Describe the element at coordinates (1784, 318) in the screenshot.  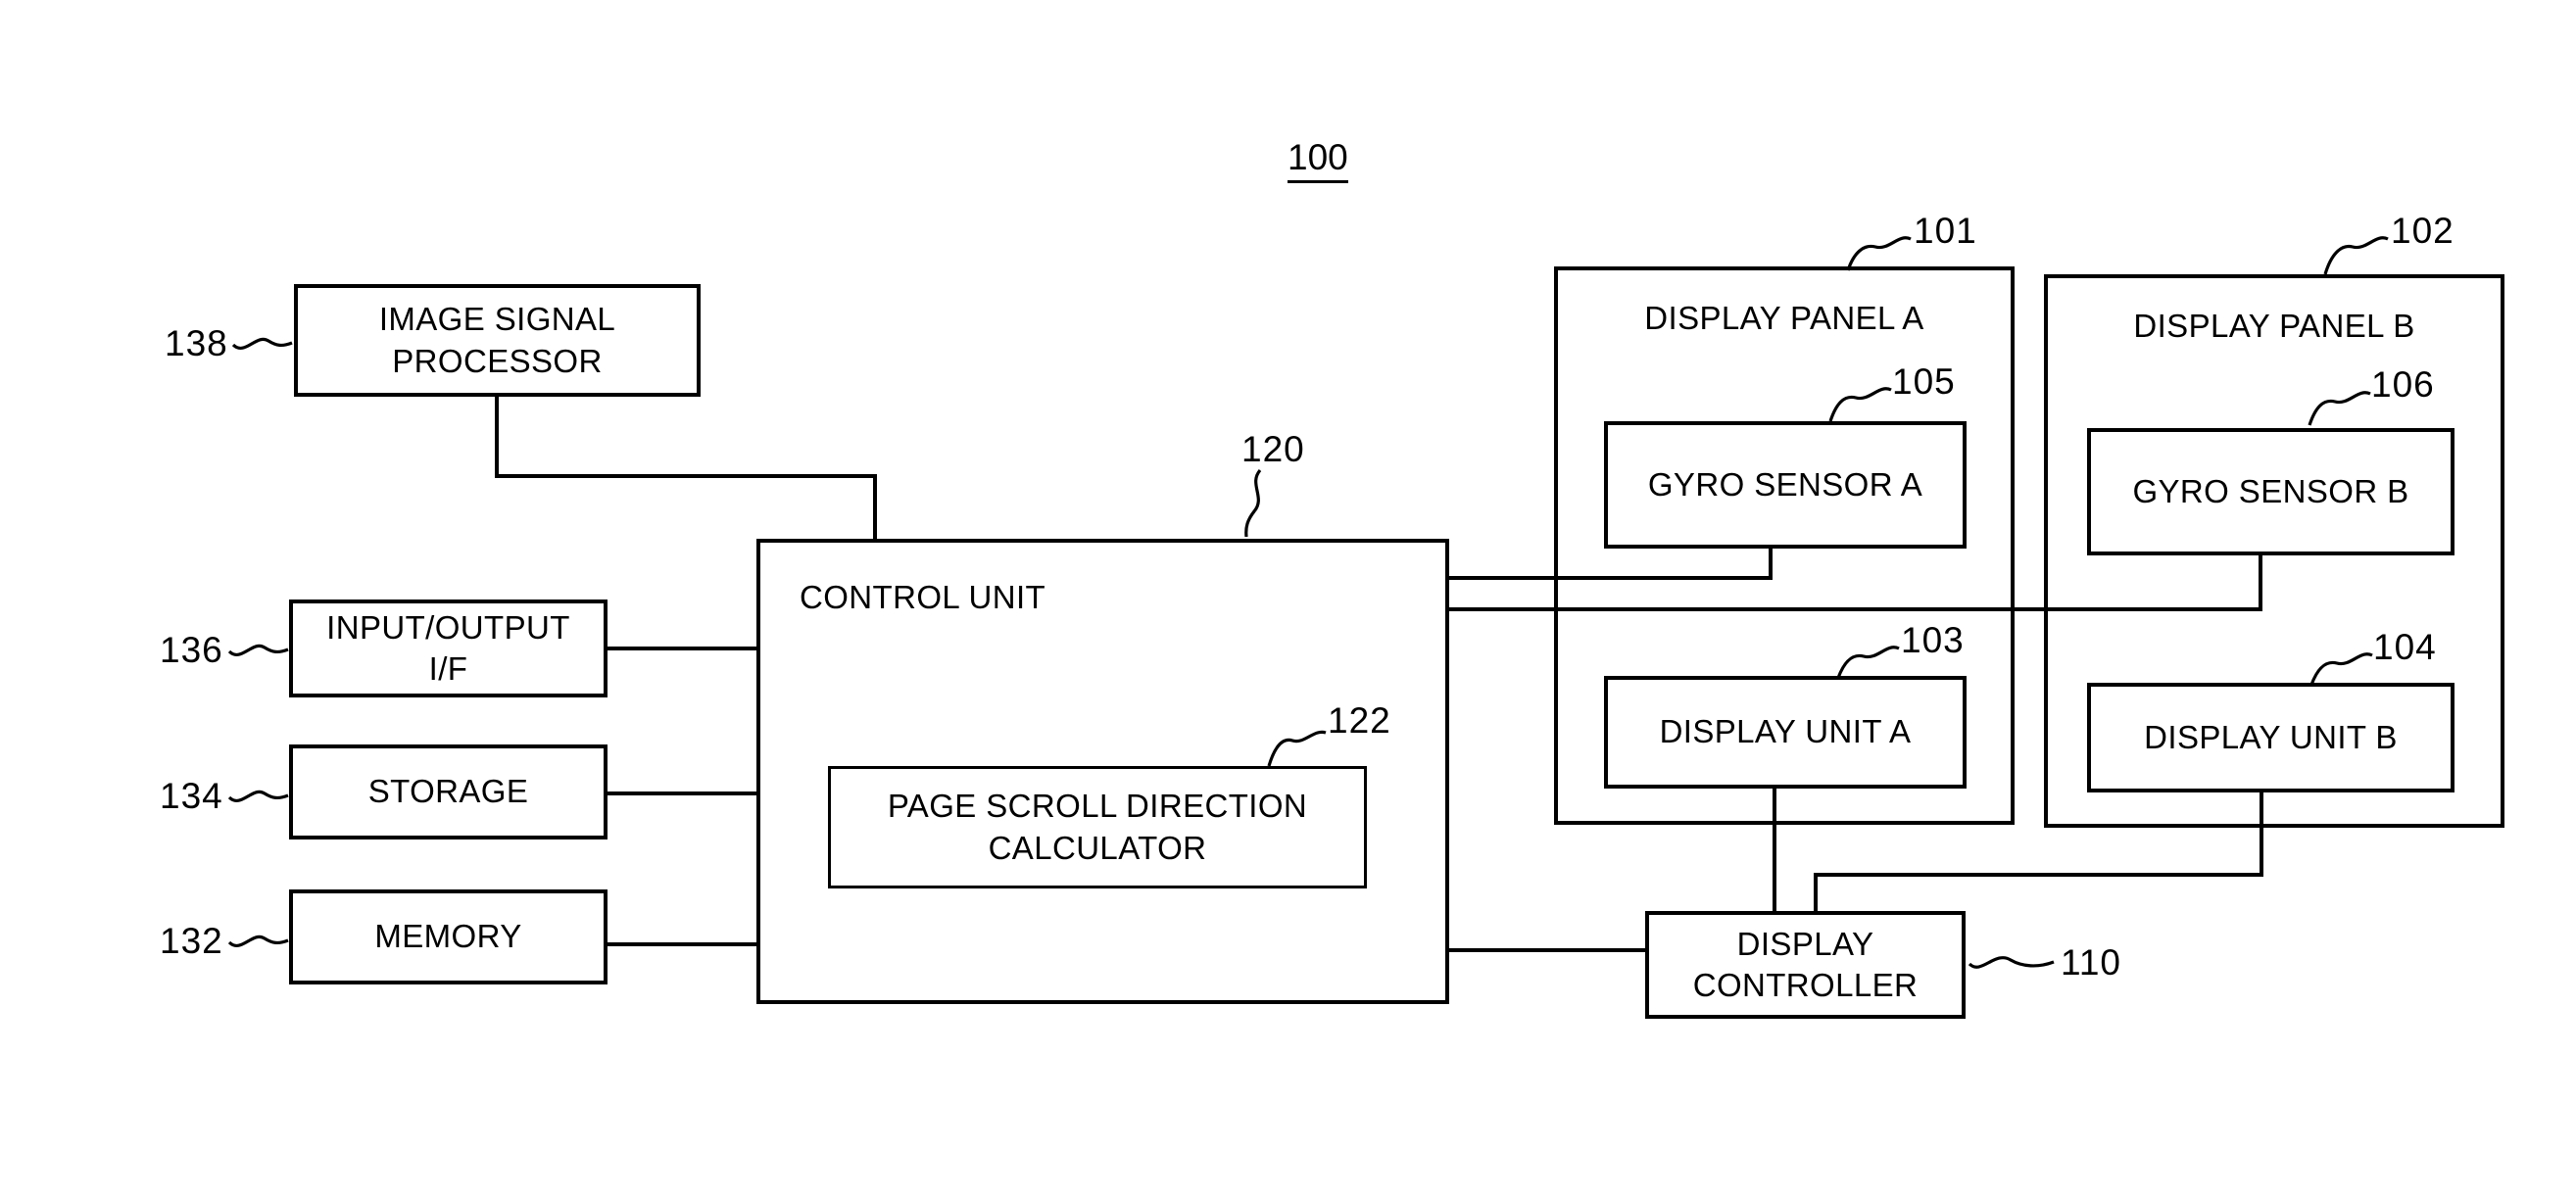
I see `block-display-panel-a-label: DISPLAY PANEL A` at that location.